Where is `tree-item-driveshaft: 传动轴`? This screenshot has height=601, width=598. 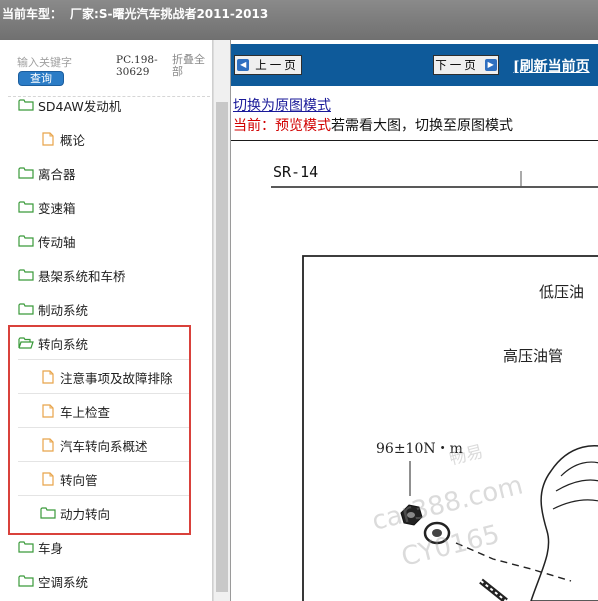 tree-item-driveshaft: 传动轴 is located at coordinates (105, 241).